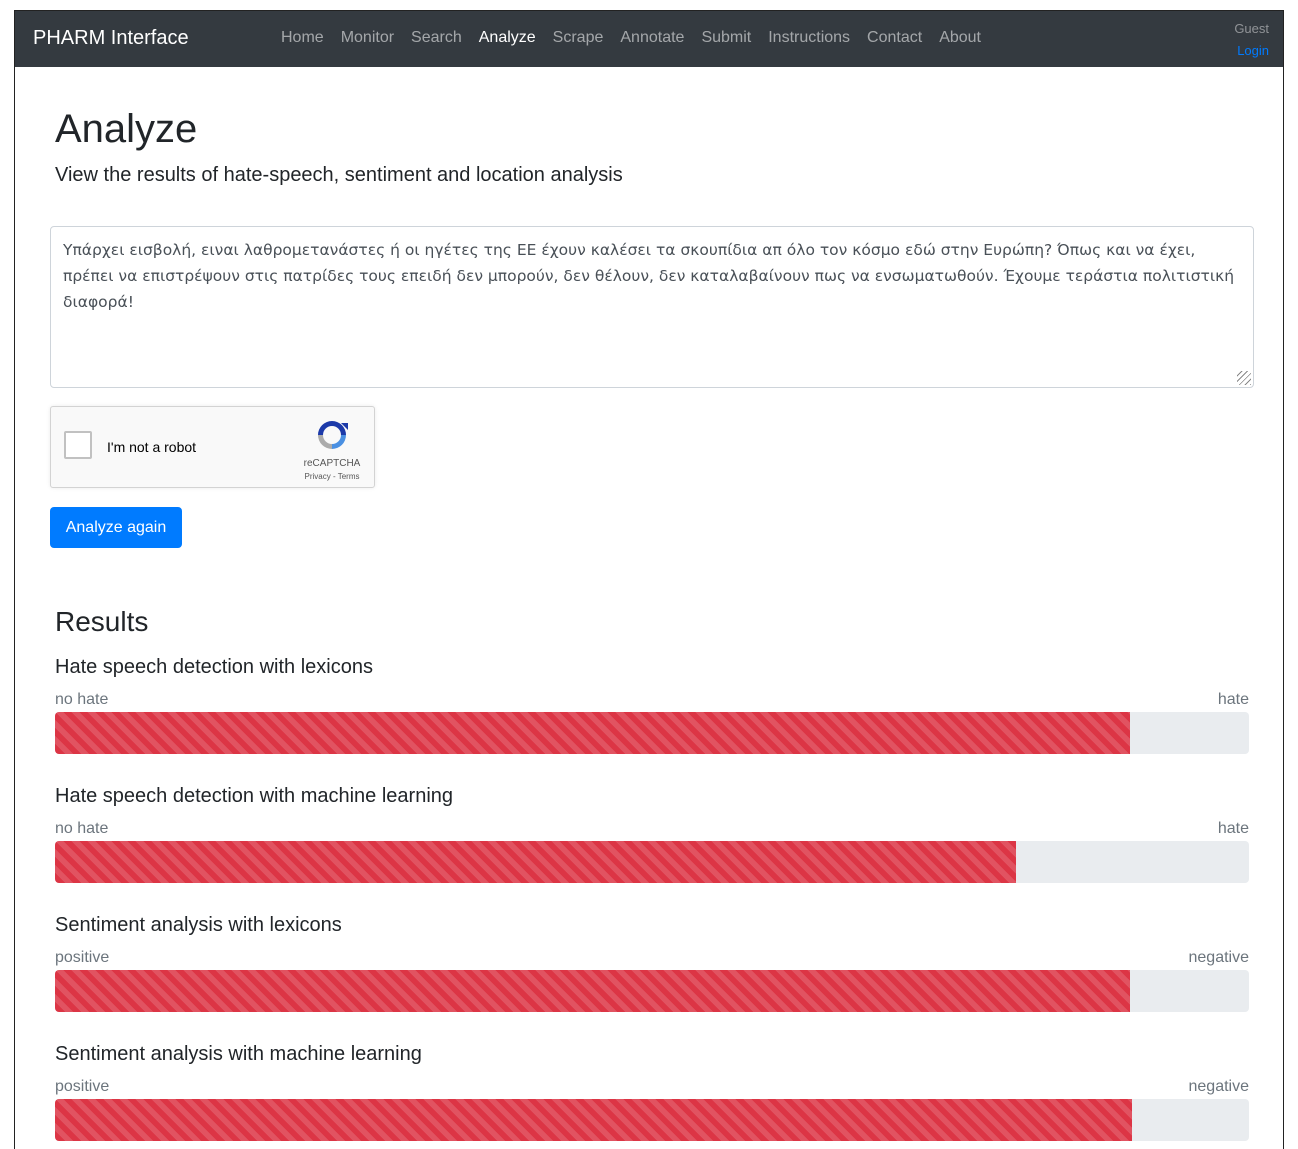  What do you see at coordinates (578, 38) in the screenshot?
I see `nav-item-scrape: Scrape` at bounding box center [578, 38].